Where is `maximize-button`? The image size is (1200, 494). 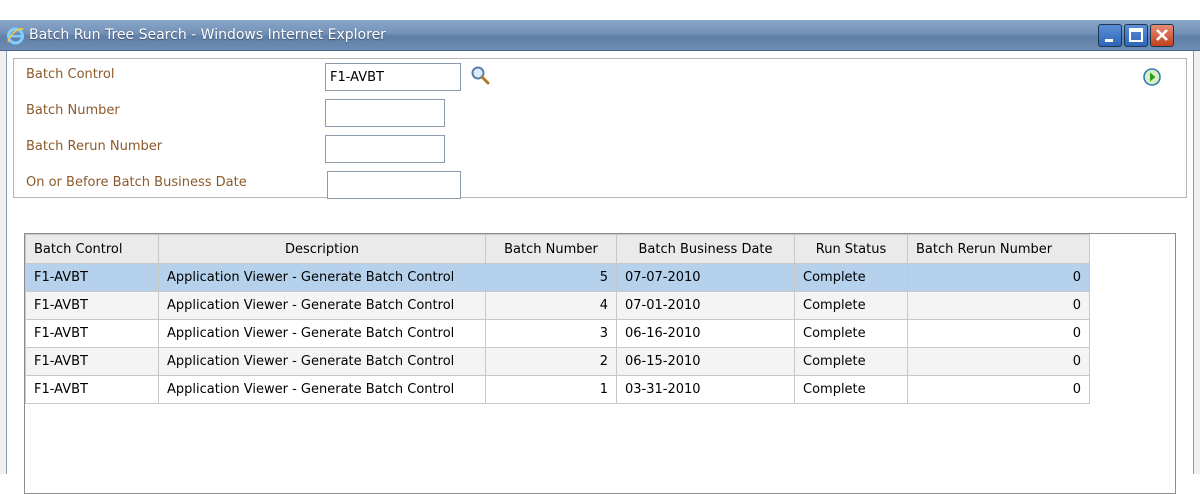
maximize-button is located at coordinates (1136, 35).